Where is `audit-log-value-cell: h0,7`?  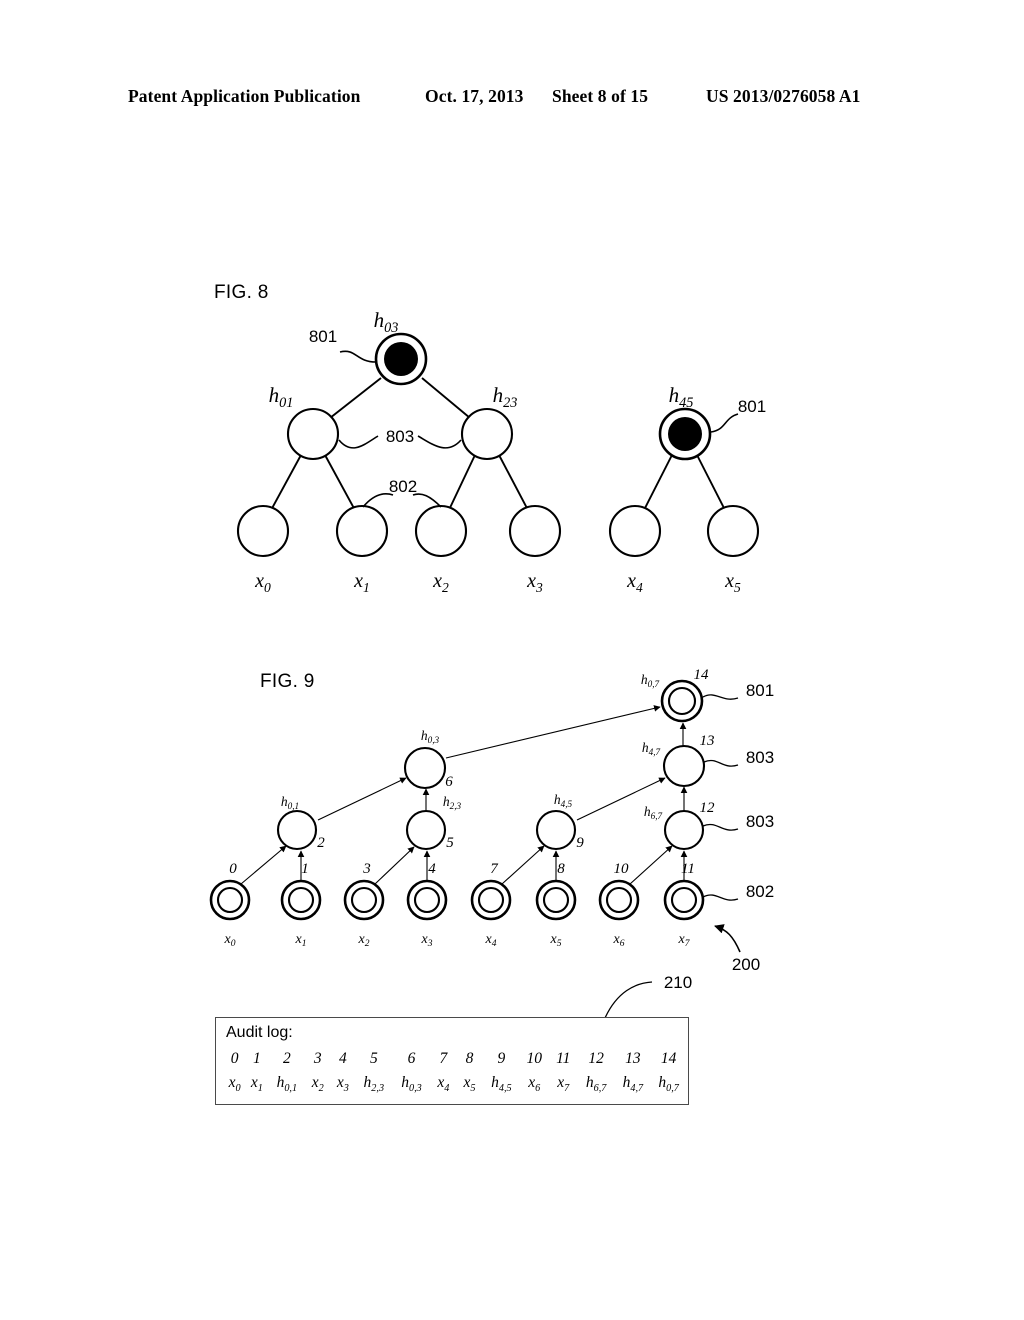
audit-log-value-cell: h0,7 is located at coordinates (668, 1084).